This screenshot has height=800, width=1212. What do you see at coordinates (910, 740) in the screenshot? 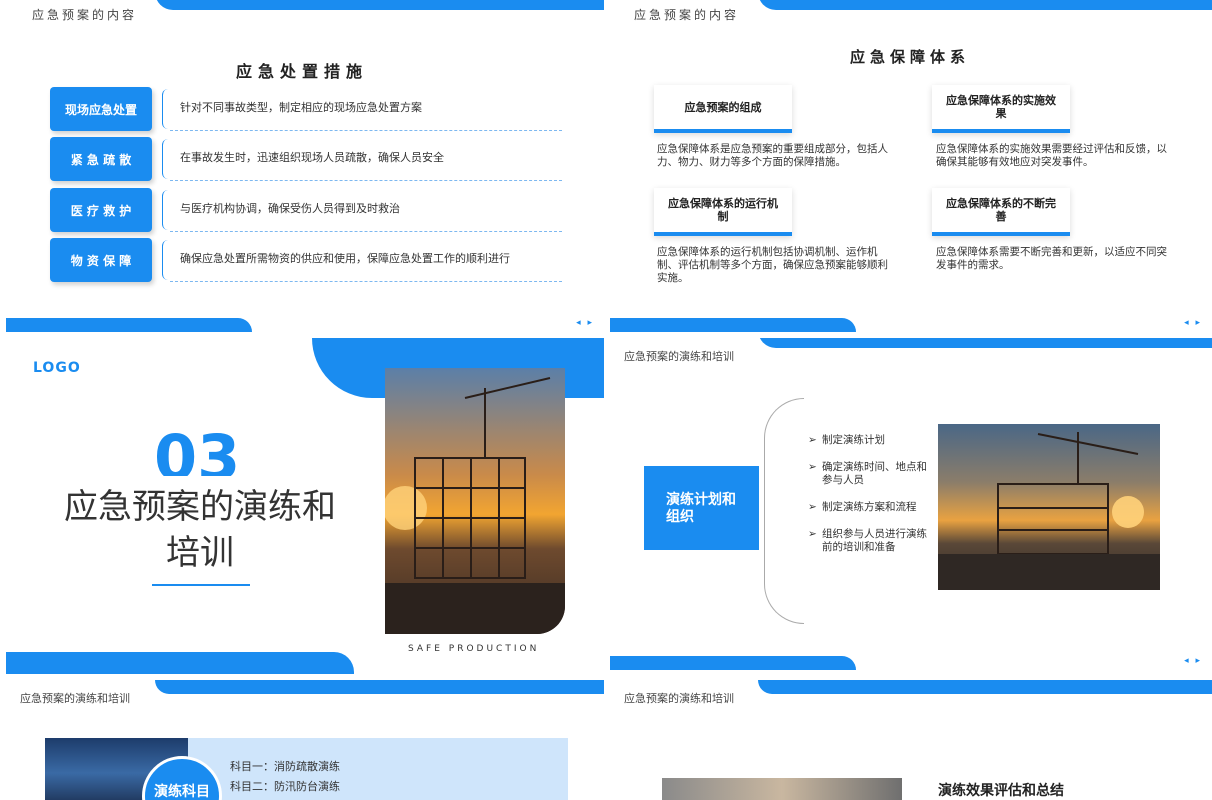
I see `slide-drill-evaluation: 应急预案的演练和培训 演练效果评估和总结` at bounding box center [910, 740].